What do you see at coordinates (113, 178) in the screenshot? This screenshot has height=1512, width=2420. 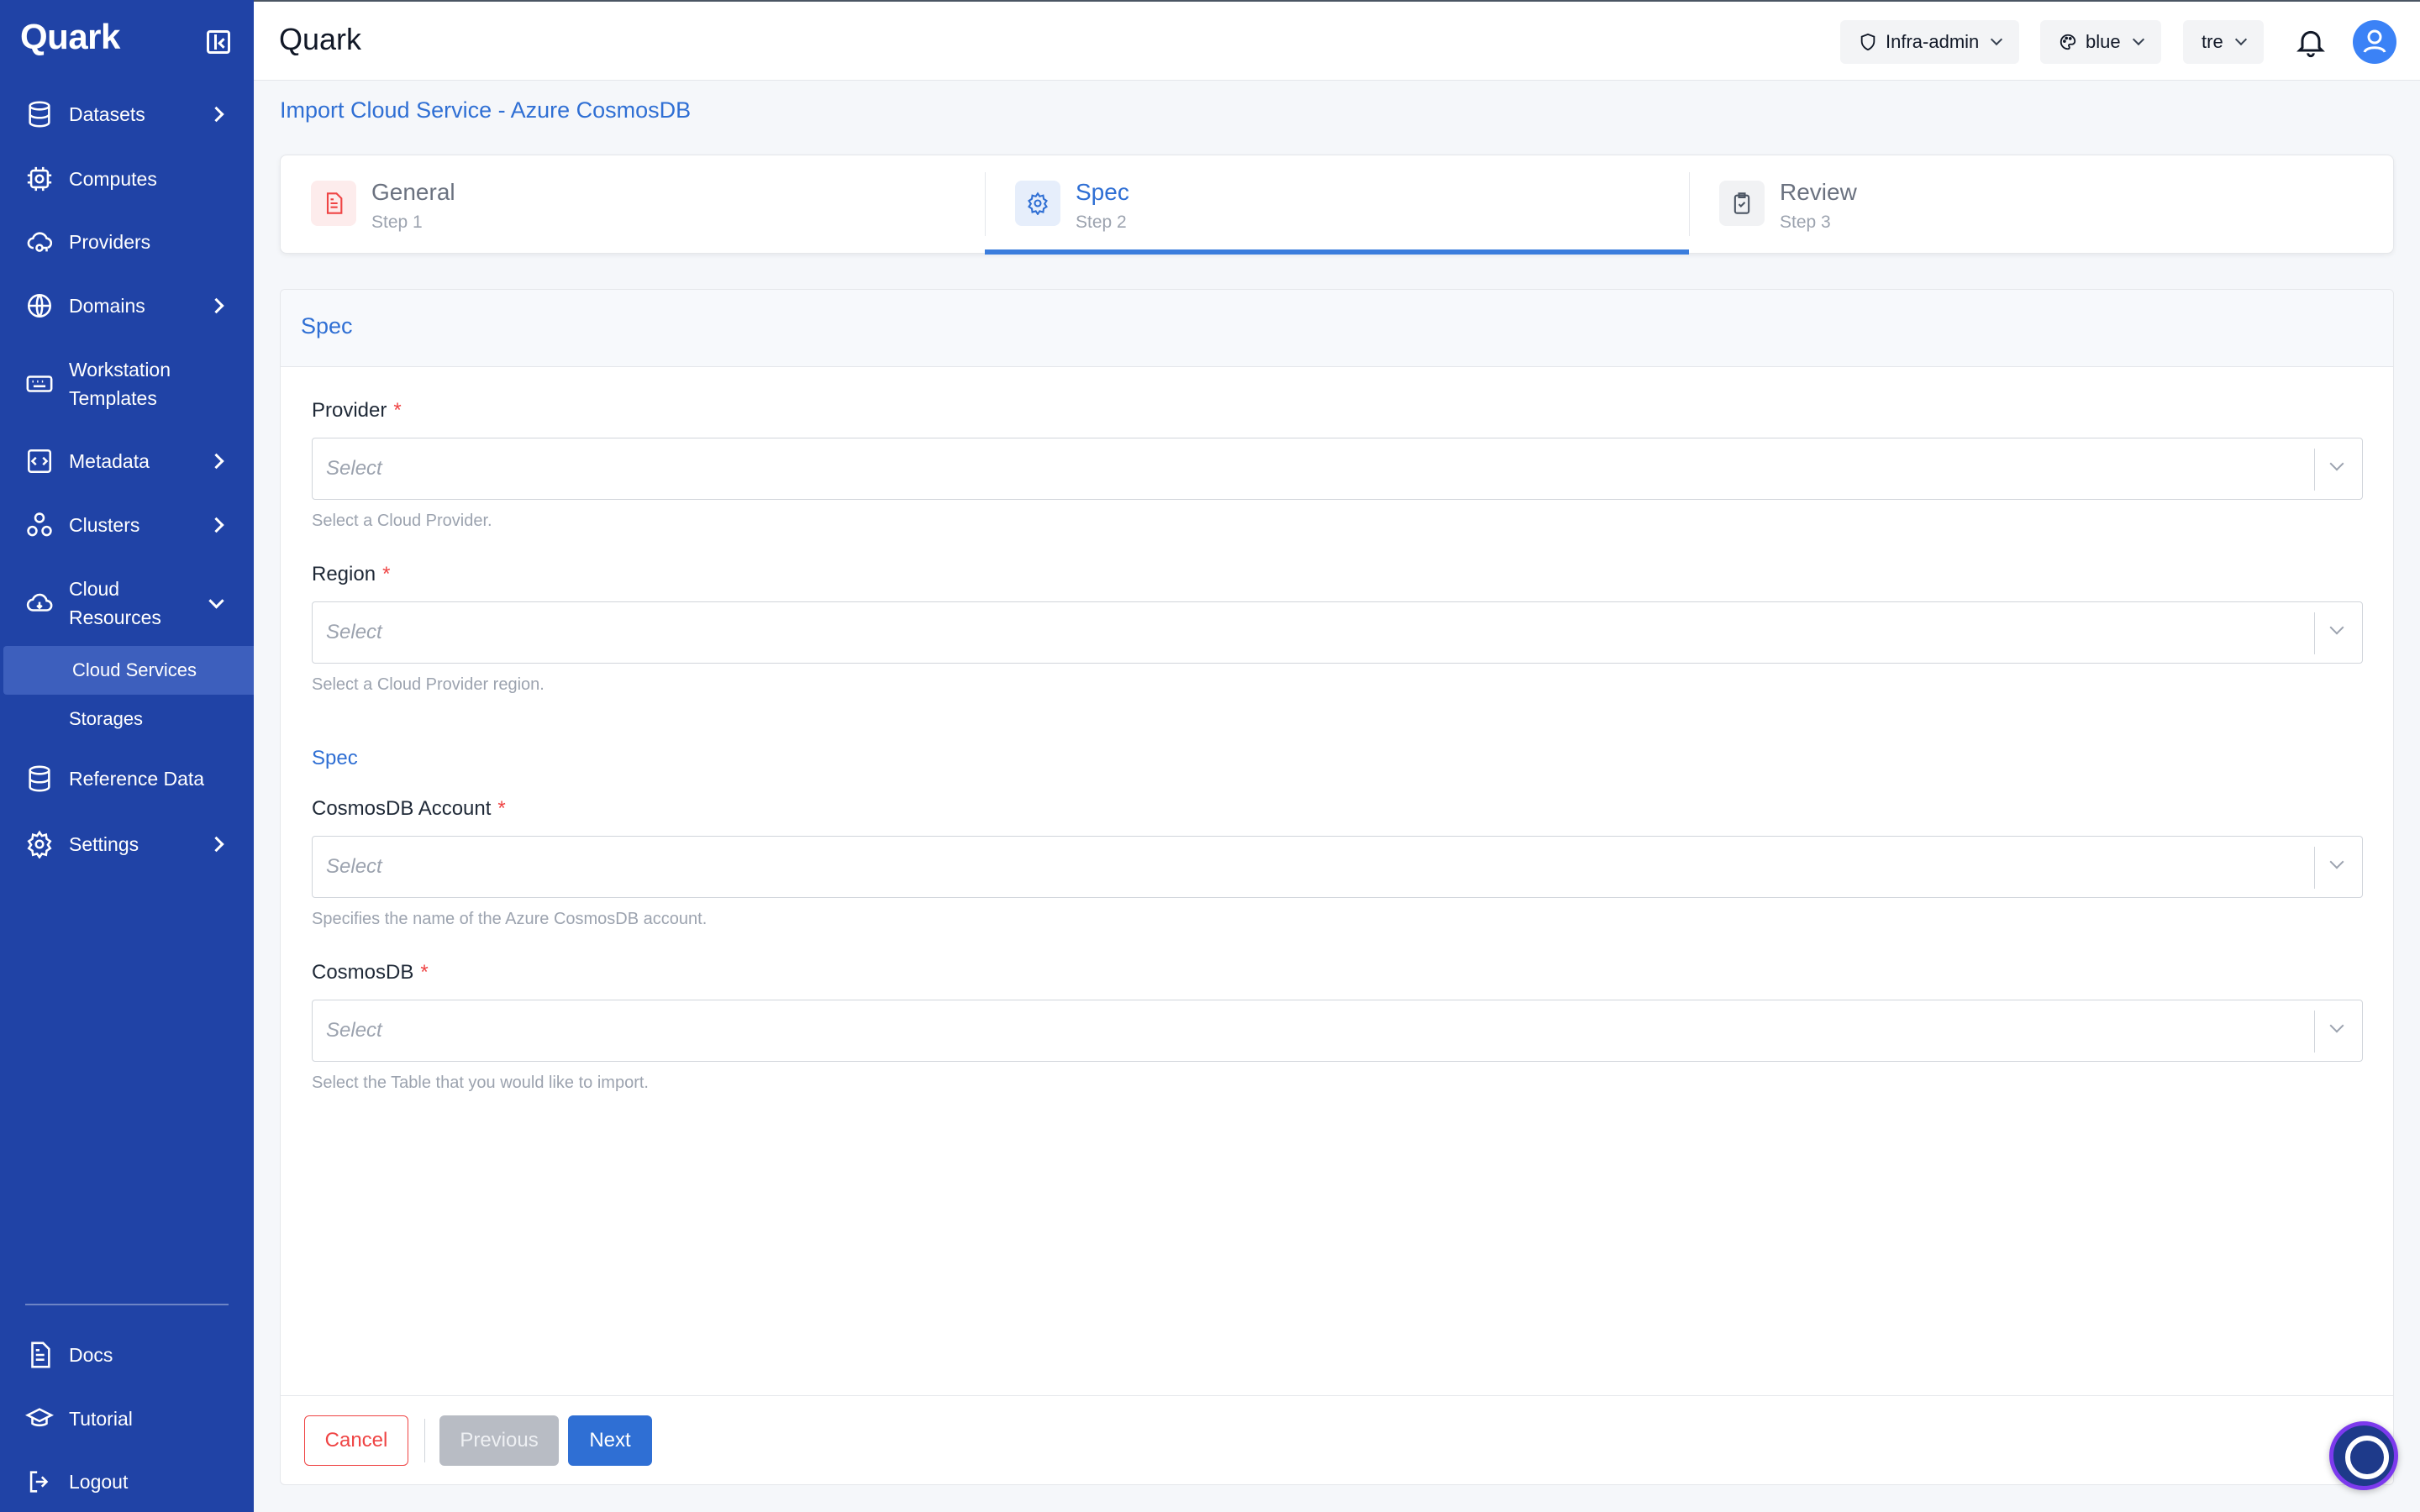 I see `sidebar-item-label: Computes` at bounding box center [113, 178].